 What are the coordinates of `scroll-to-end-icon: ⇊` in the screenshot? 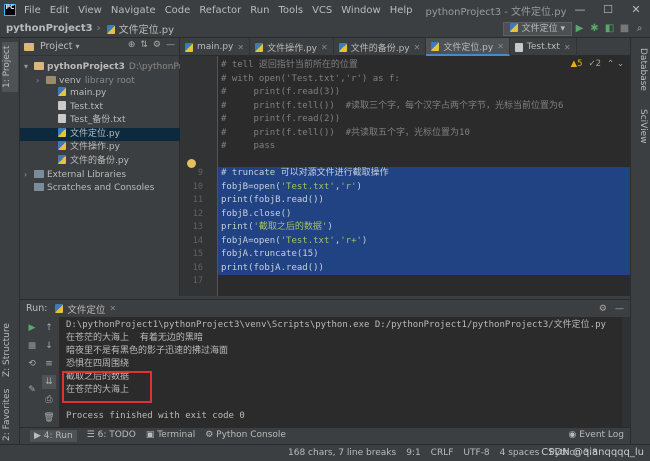 It's located at (49, 382).